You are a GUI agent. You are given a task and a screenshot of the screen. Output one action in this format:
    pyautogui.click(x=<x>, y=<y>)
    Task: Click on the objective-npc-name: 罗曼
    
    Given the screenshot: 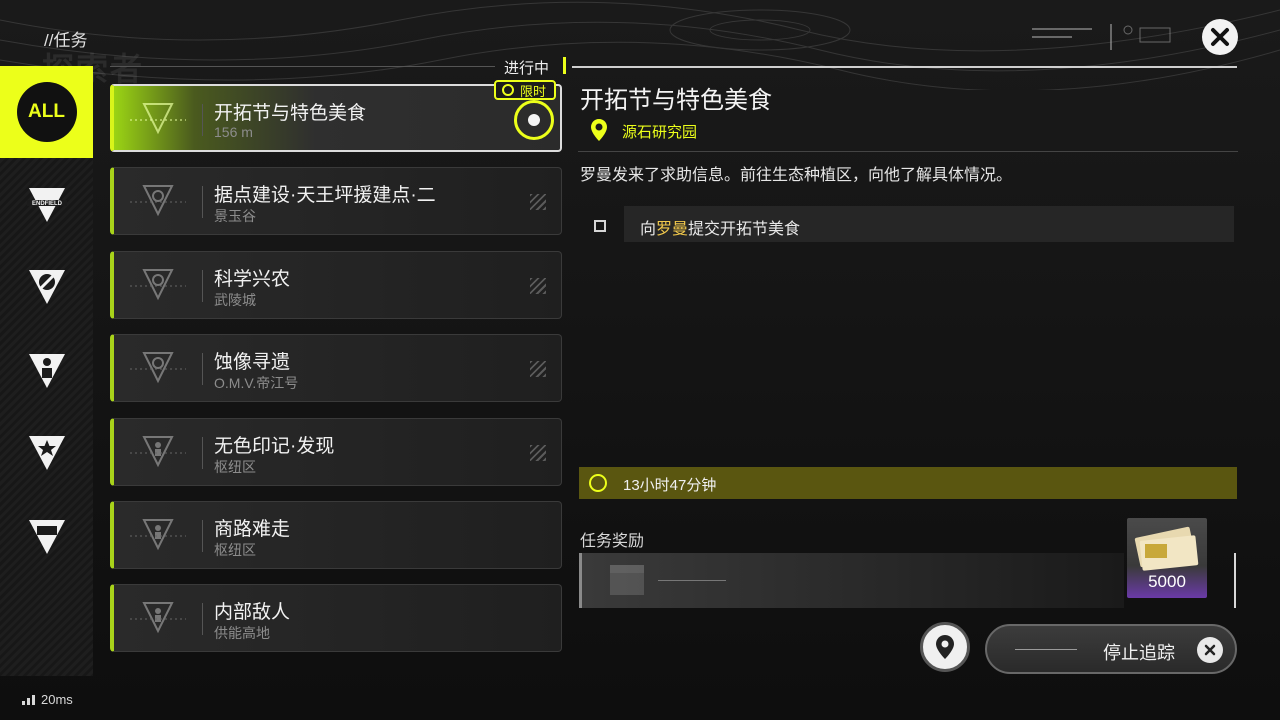 What is the action you would take?
    pyautogui.click(x=672, y=229)
    